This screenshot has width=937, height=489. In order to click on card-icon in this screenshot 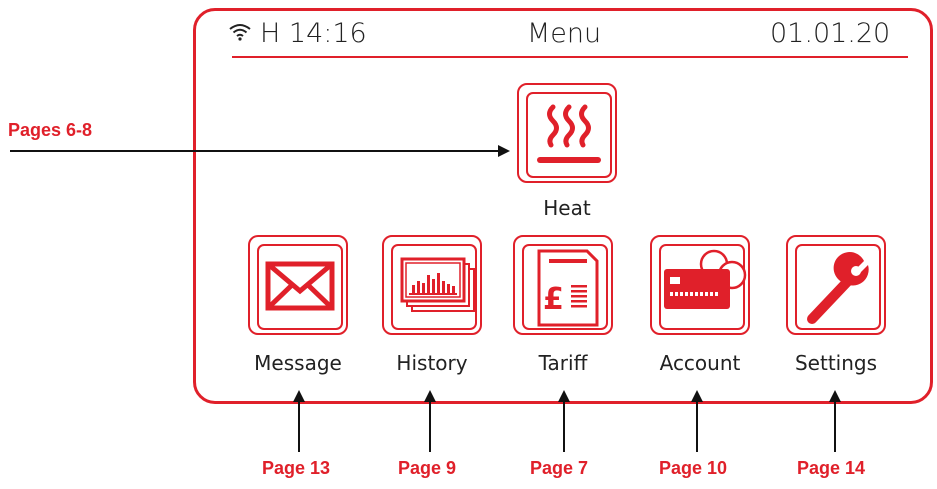, I will do `click(703, 287)`.